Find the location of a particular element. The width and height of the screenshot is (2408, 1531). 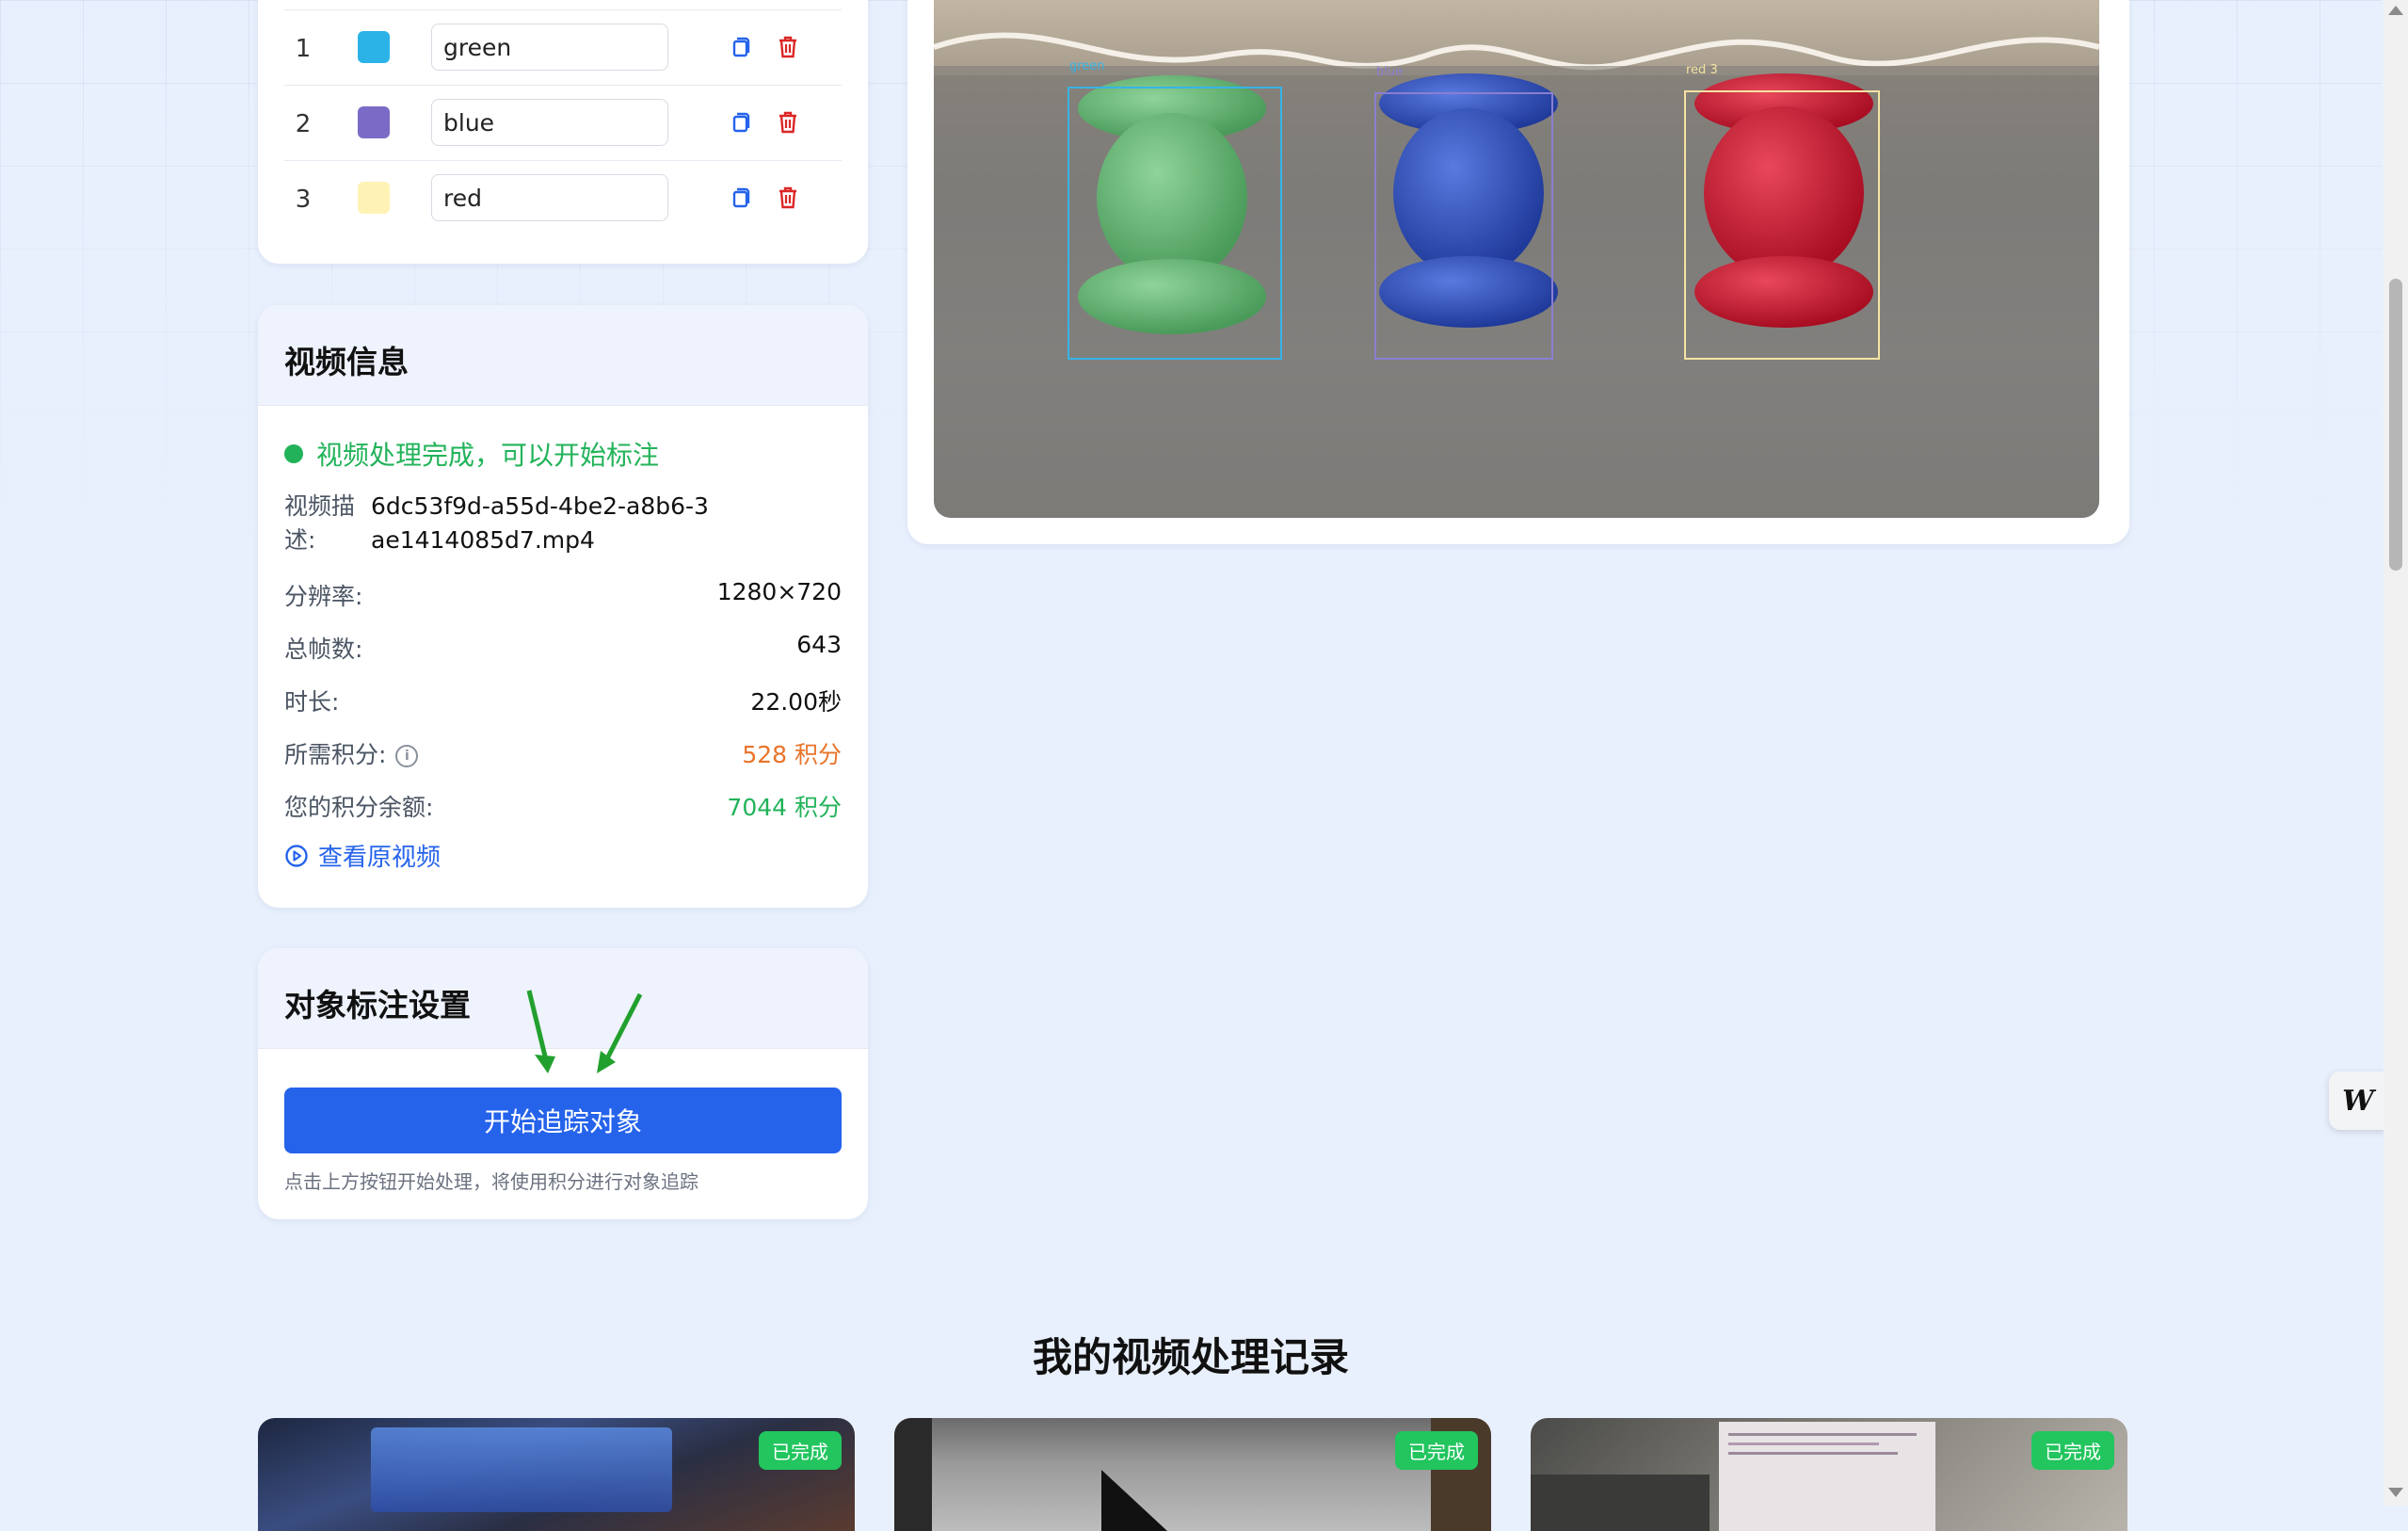

cost-value: 528 积分 is located at coordinates (792, 754).